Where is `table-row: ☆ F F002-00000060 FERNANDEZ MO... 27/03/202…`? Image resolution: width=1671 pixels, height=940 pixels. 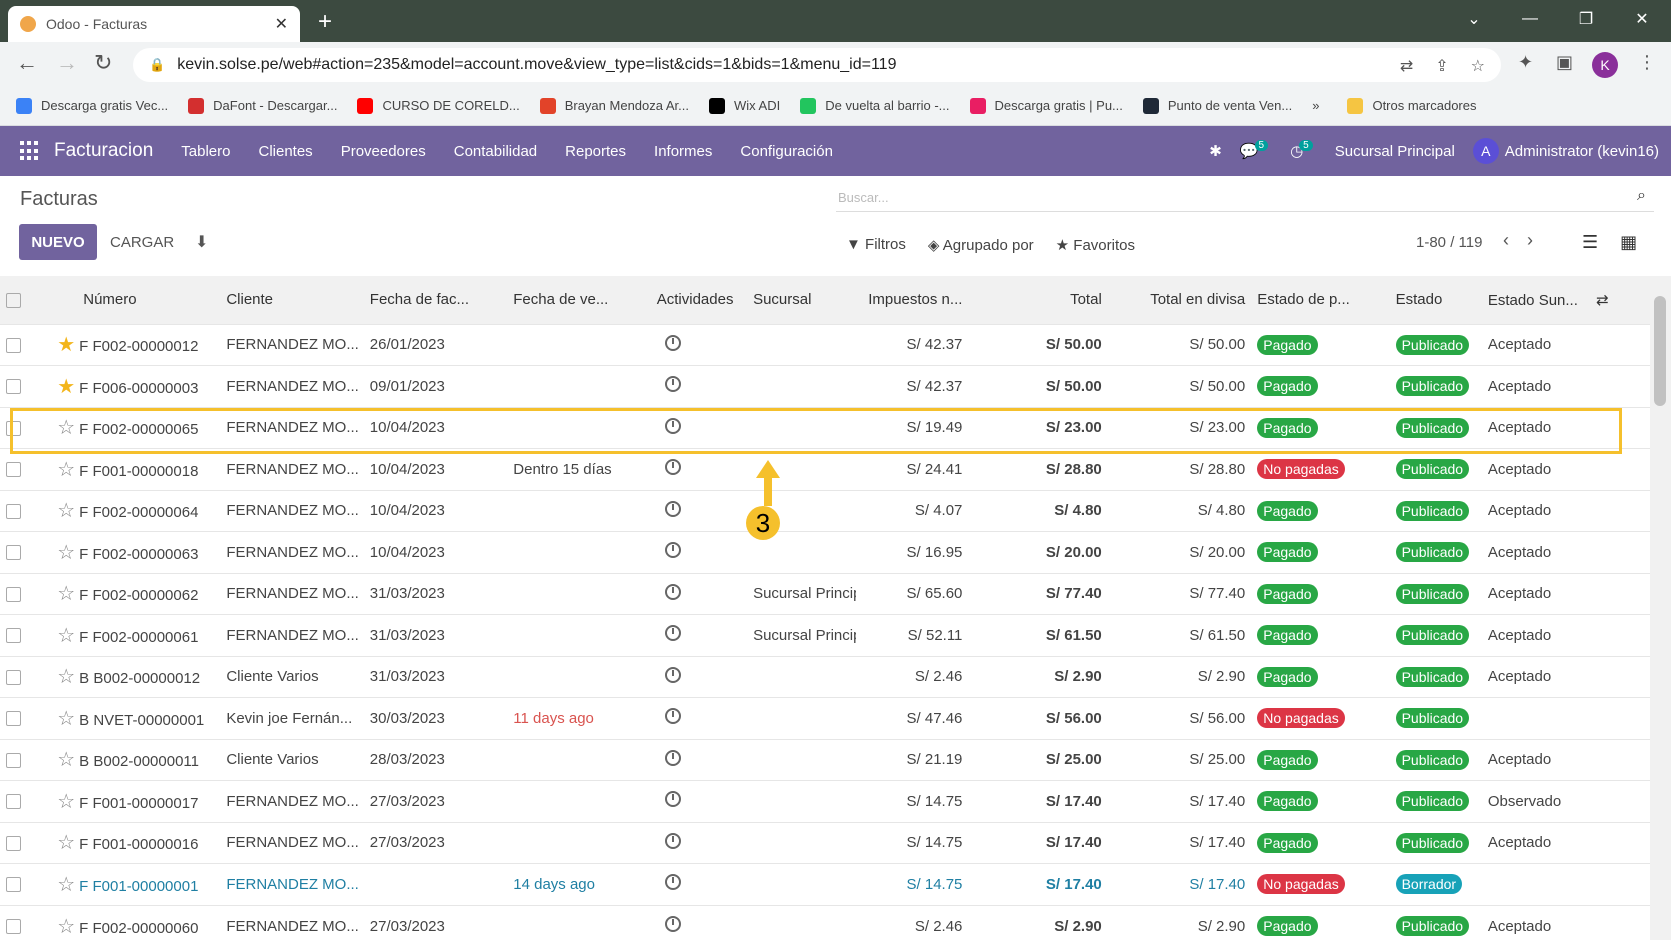 table-row: ☆ F F002-00000060 FERNANDEZ MO... 27/03/202… is located at coordinates (825, 922).